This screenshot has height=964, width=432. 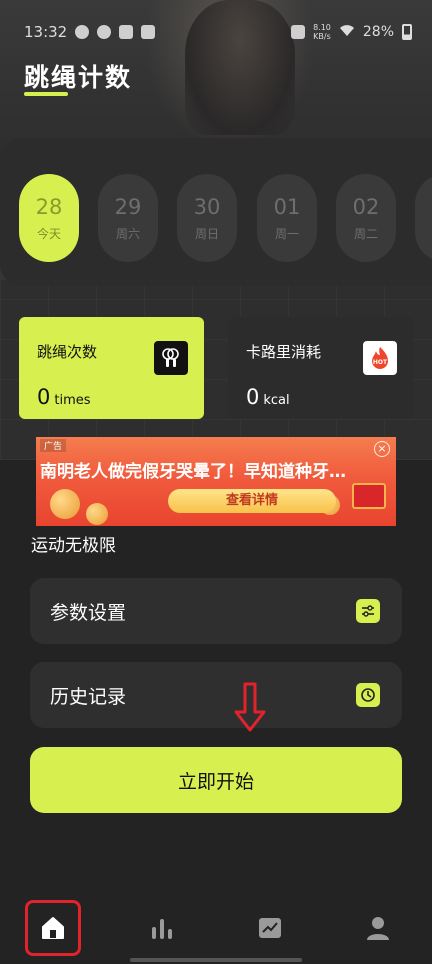 I want to click on calorie-value: 0, so click(x=253, y=397).